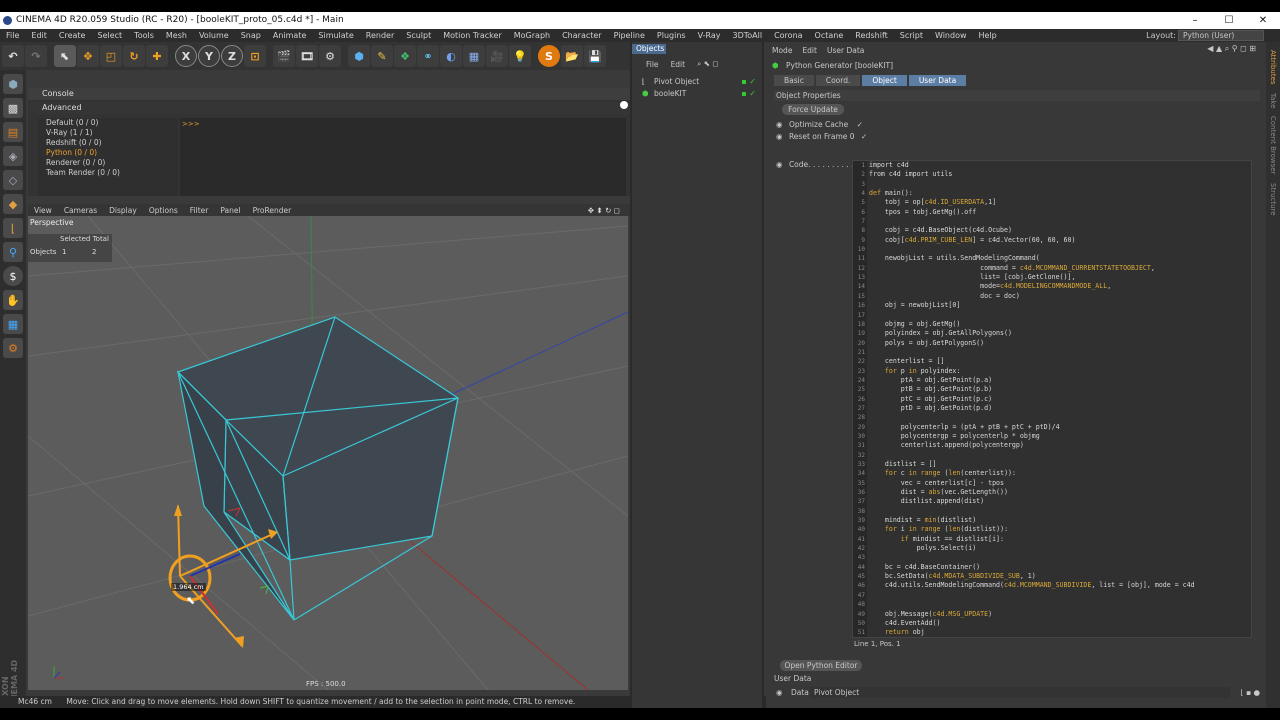  Describe the element at coordinates (1060, 361) in the screenshot. I see `code-line: centerlist = []` at that location.